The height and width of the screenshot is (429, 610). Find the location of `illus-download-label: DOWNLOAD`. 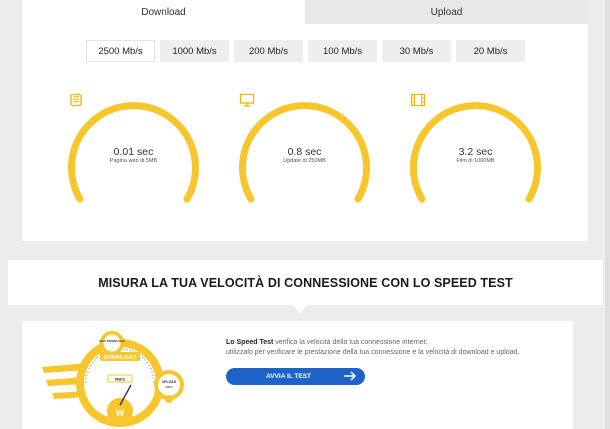

illus-download-label: DOWNLOAD is located at coordinates (120, 358).